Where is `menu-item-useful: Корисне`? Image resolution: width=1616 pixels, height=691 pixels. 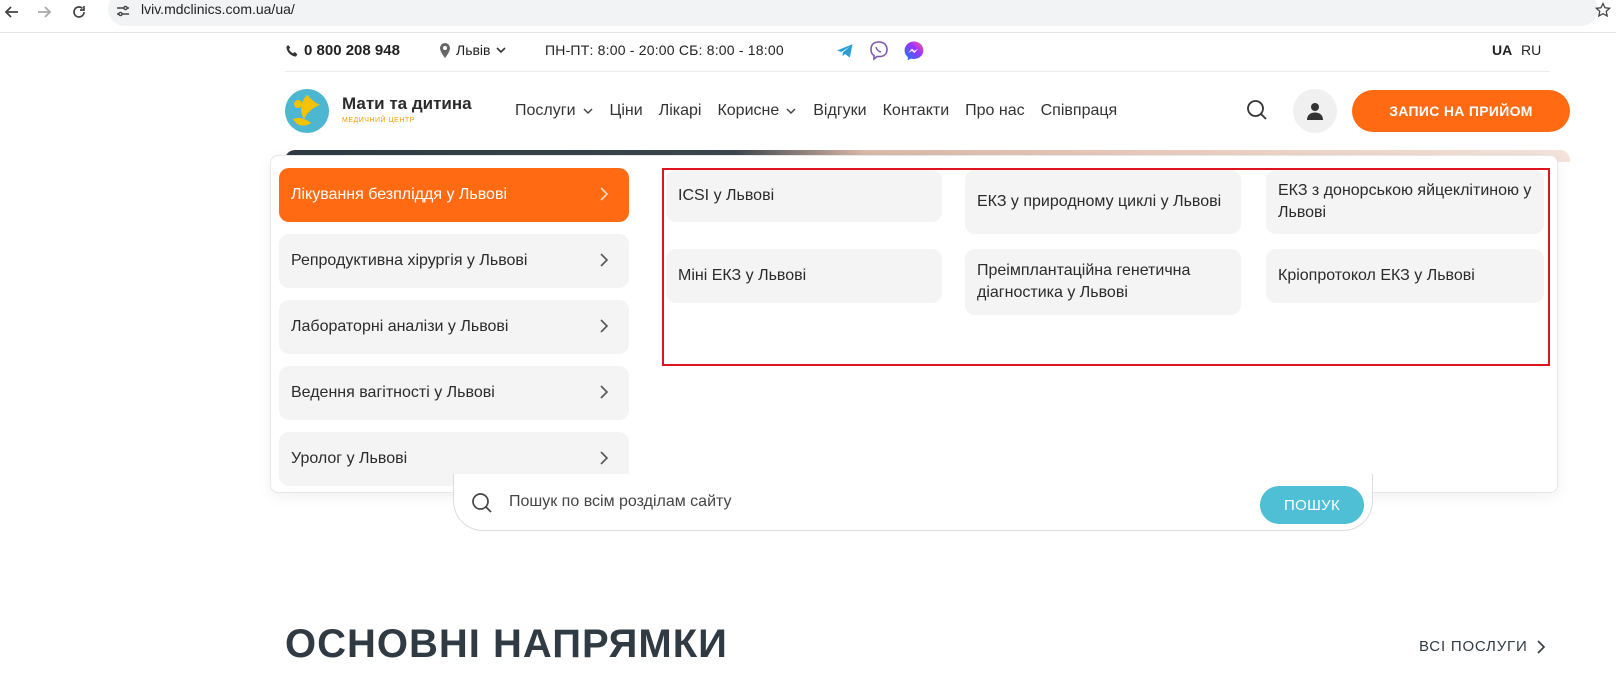
menu-item-useful: Корисне is located at coordinates (757, 111).